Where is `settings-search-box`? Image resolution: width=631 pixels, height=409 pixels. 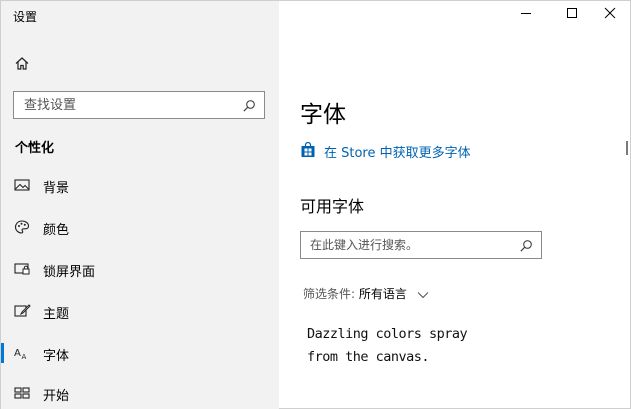 settings-search-box is located at coordinates (139, 105).